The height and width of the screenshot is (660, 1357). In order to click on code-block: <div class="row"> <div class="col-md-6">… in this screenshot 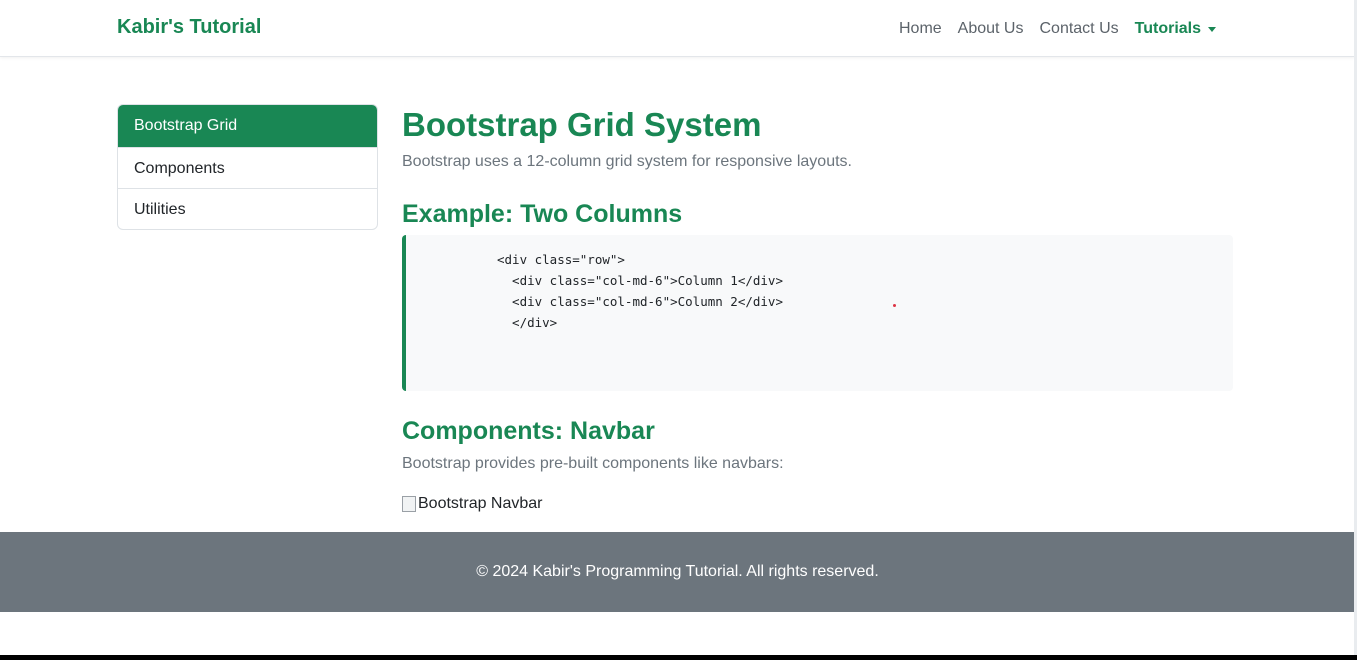, I will do `click(817, 313)`.